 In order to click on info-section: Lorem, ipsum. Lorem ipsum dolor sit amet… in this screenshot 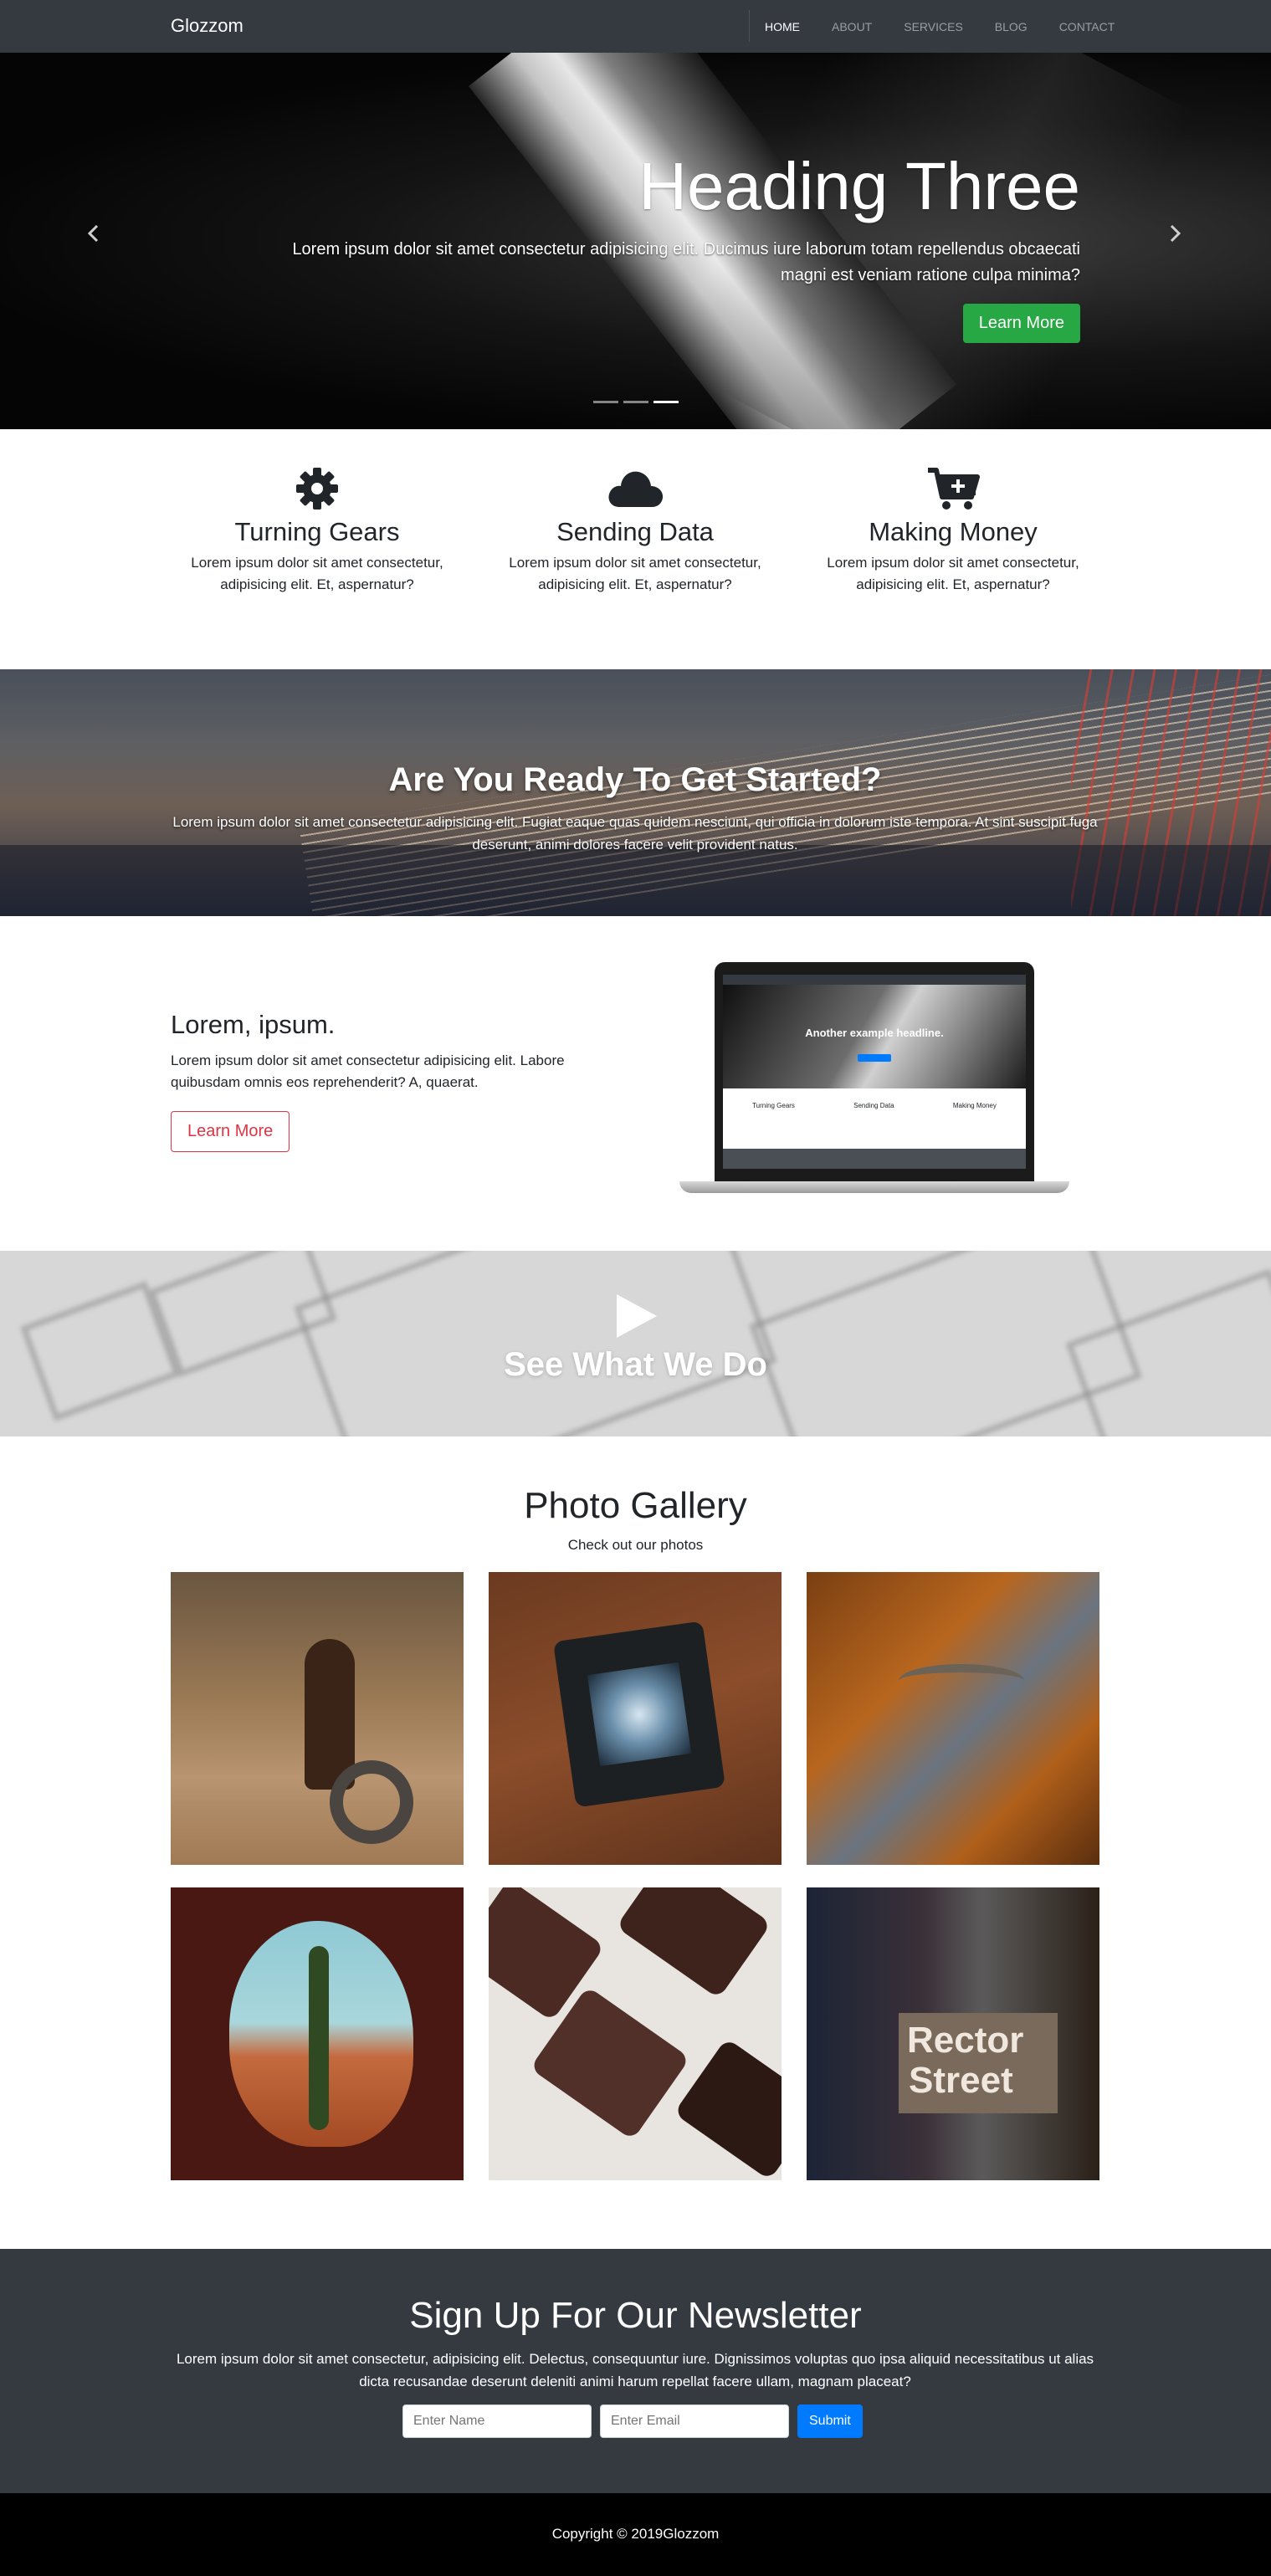, I will do `click(635, 1084)`.